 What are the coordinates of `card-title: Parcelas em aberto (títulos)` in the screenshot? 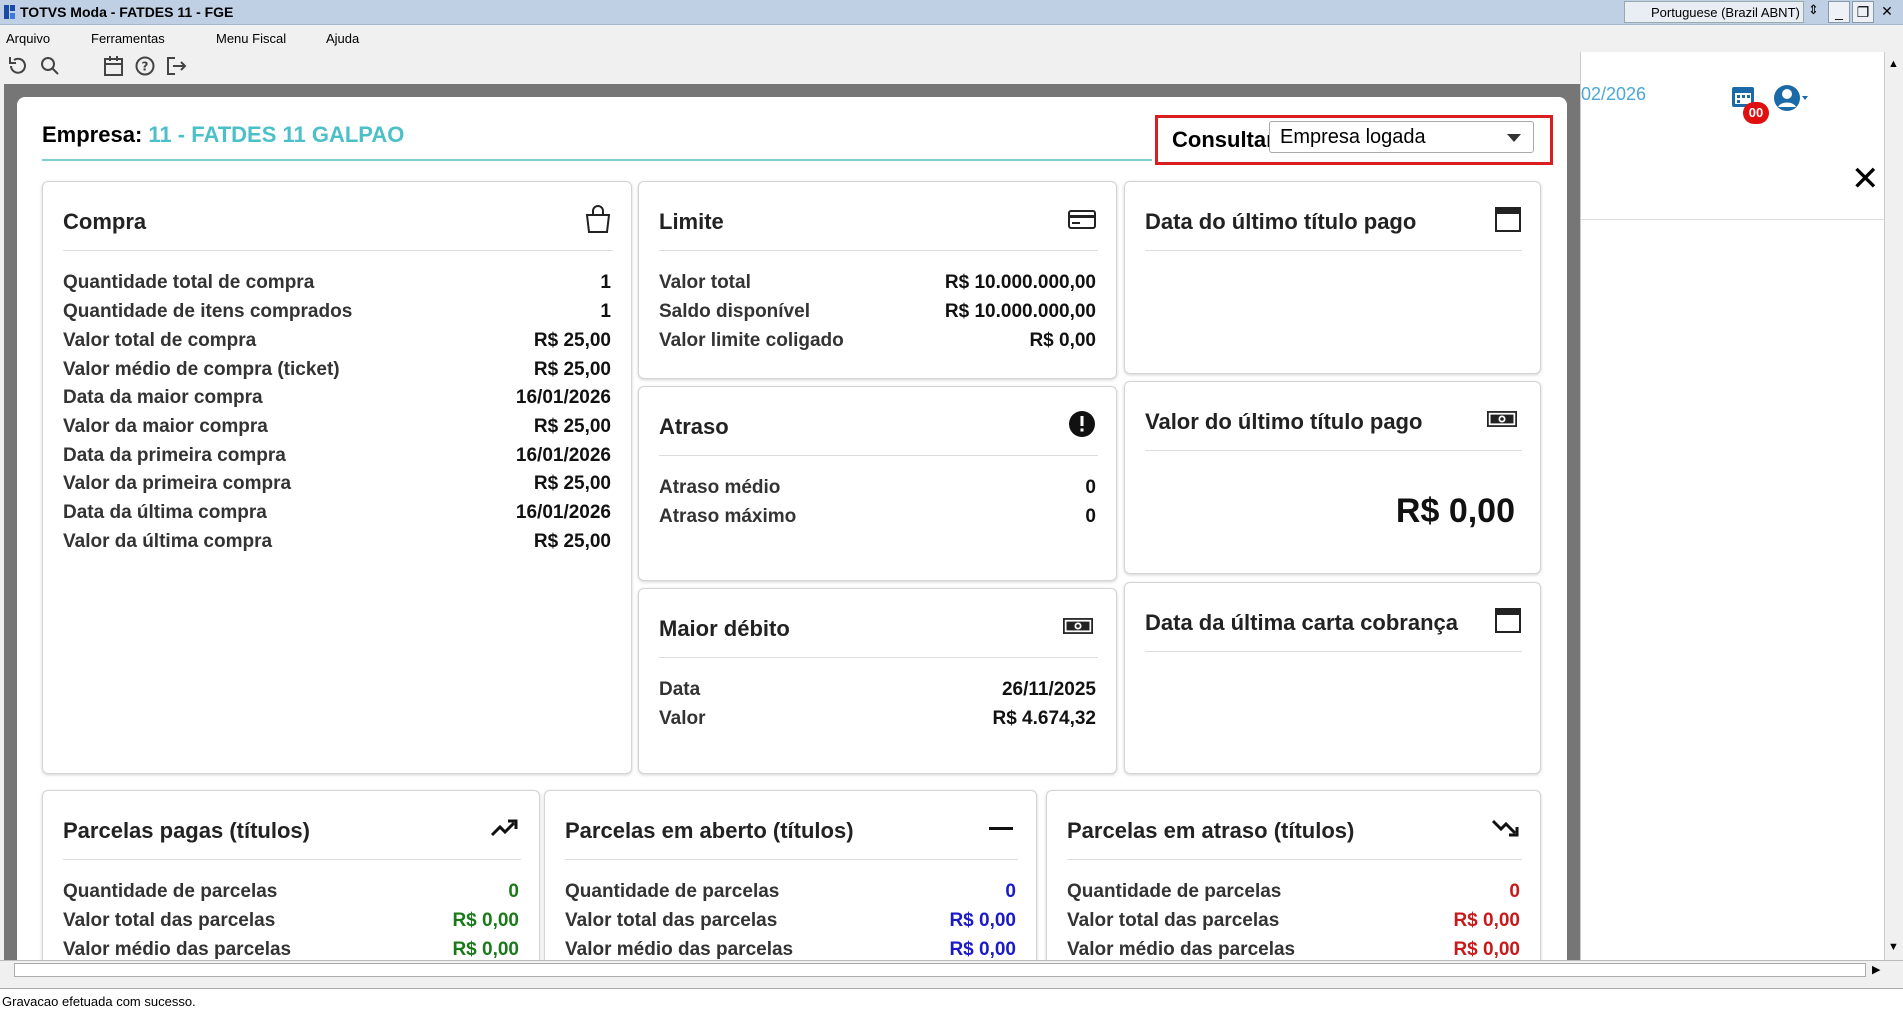 It's located at (709, 830).